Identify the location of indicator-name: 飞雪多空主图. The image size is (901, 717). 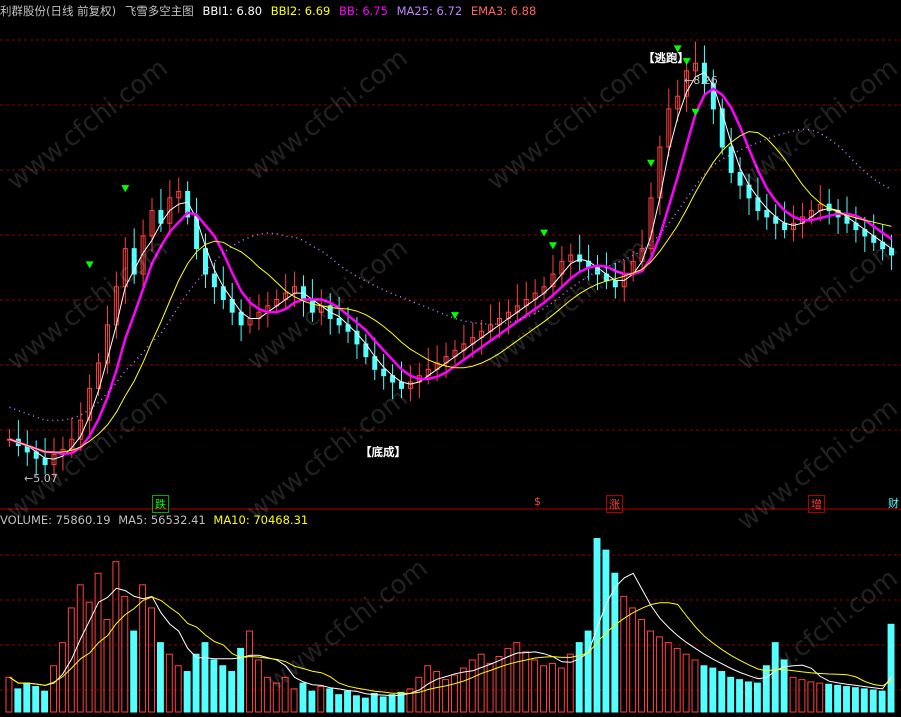
(159, 11).